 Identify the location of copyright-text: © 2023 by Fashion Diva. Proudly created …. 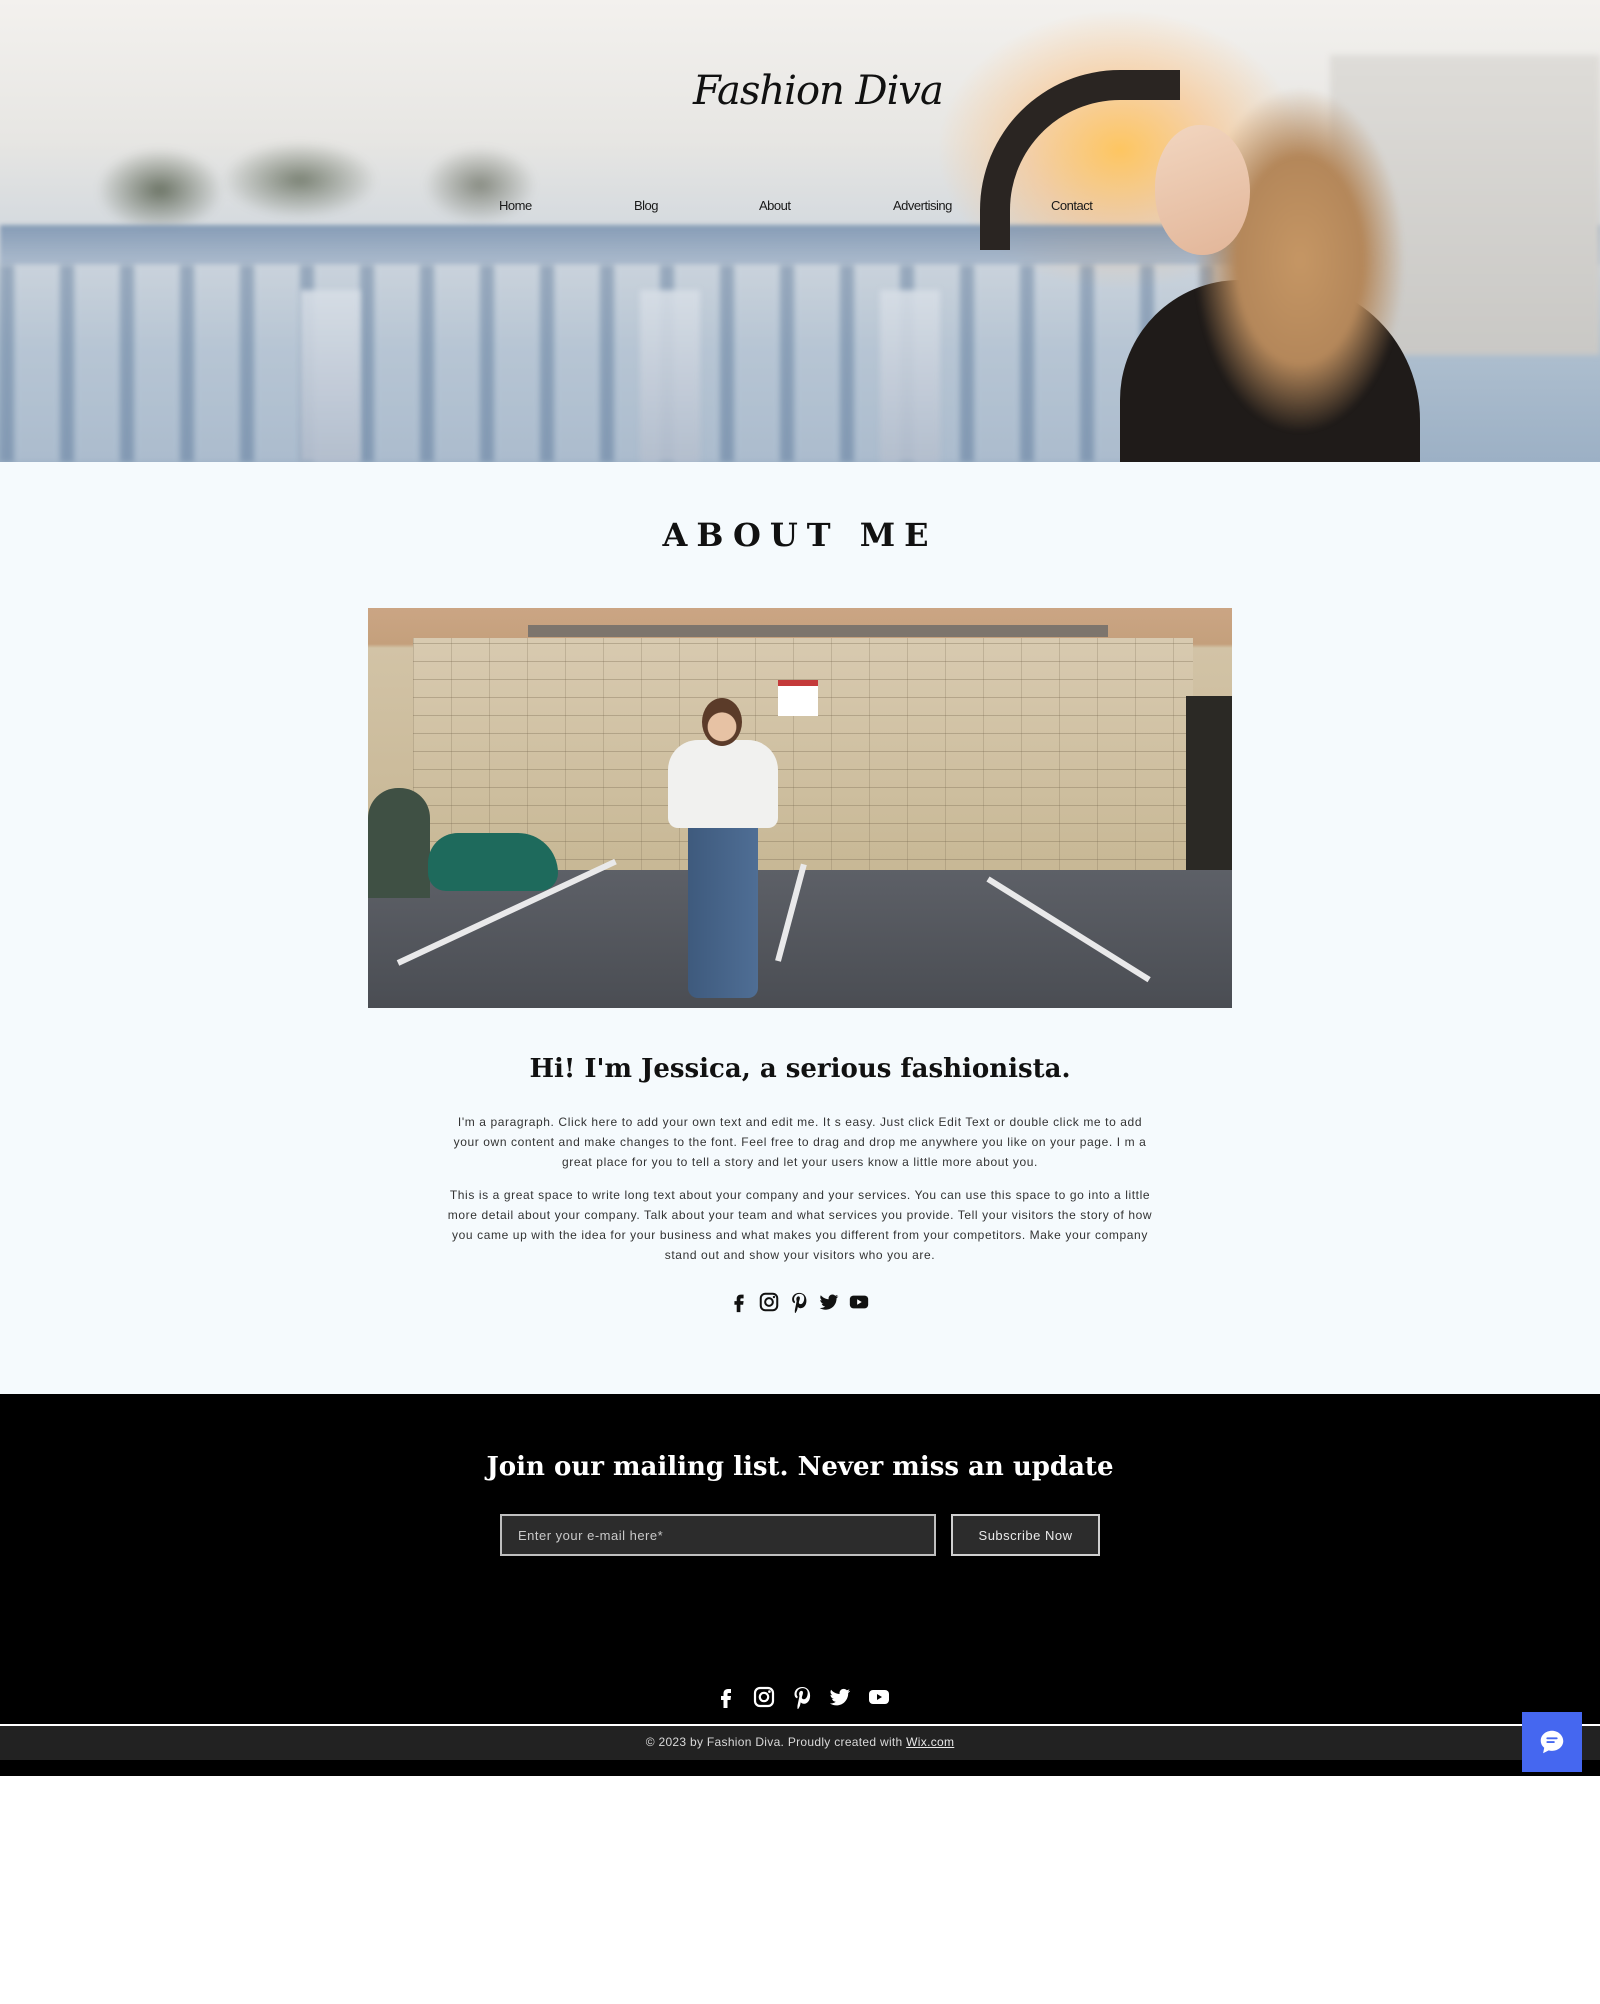
(800, 1742).